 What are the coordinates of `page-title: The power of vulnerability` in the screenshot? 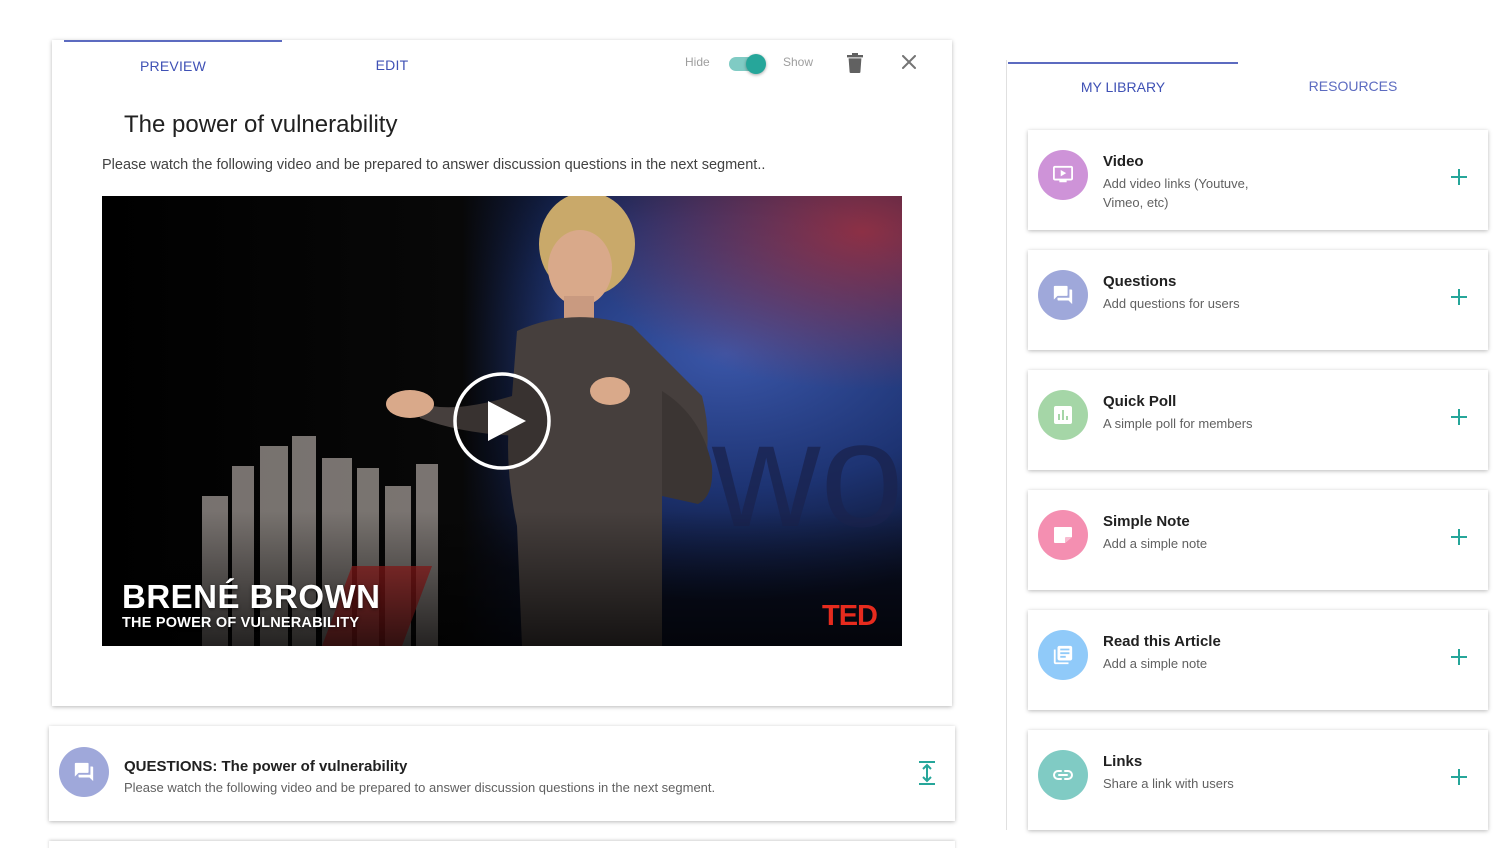 It's located at (261, 124).